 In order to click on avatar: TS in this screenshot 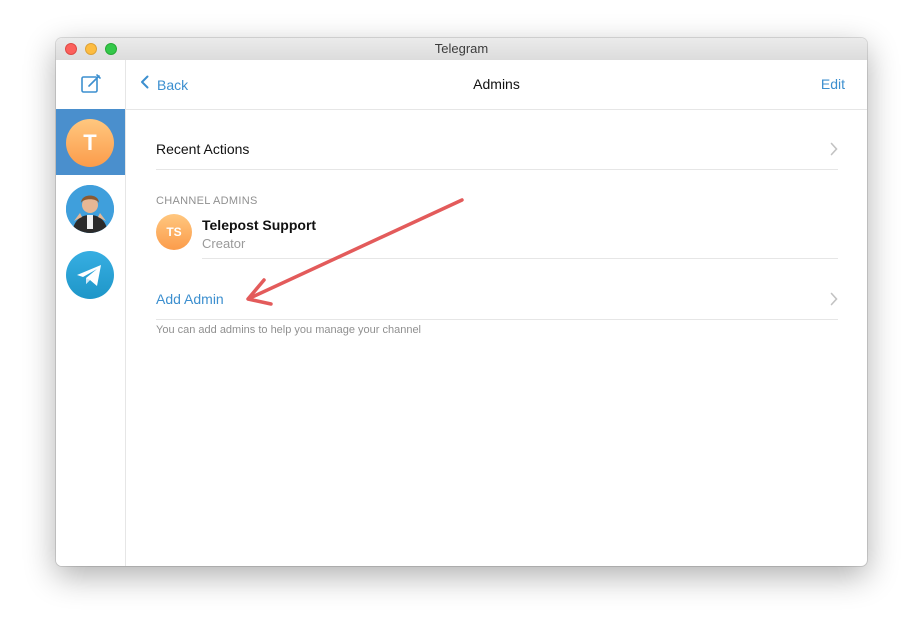, I will do `click(174, 232)`.